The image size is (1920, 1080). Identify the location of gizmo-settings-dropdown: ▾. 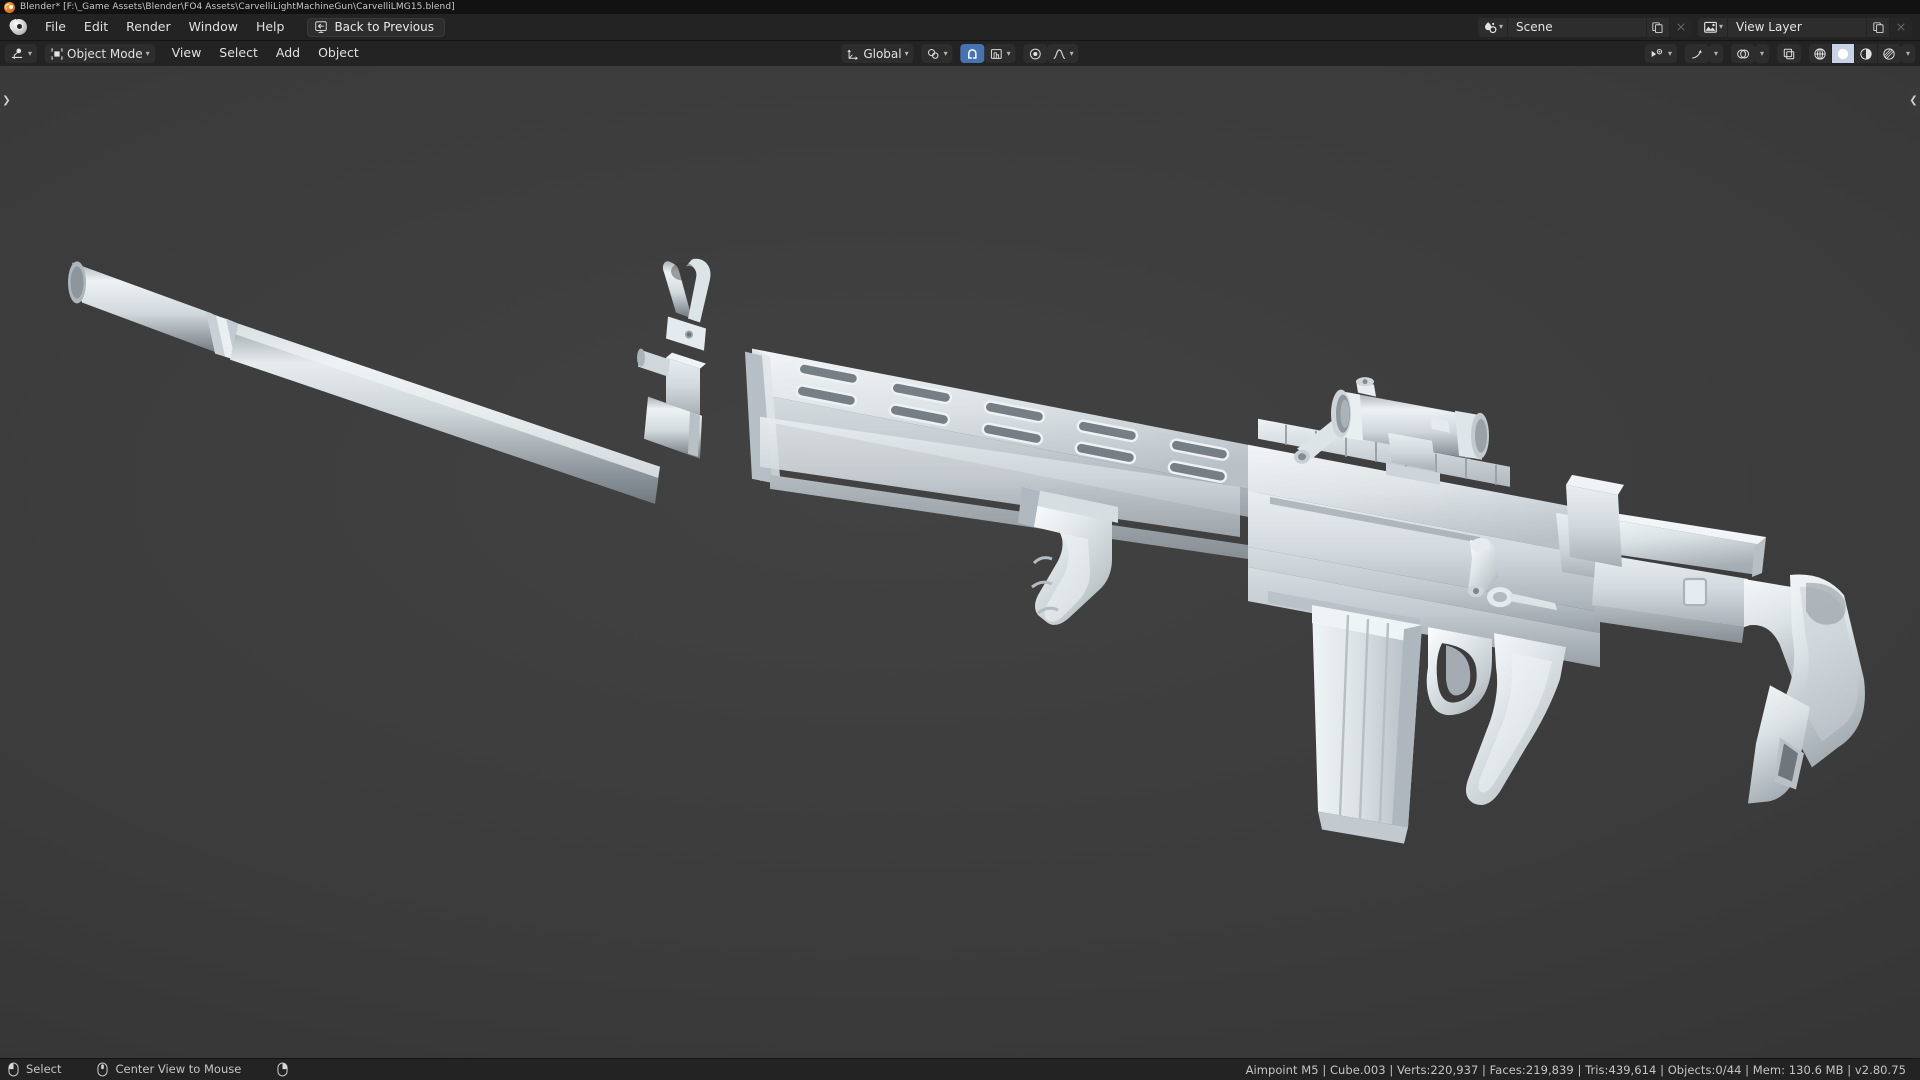
(1715, 53).